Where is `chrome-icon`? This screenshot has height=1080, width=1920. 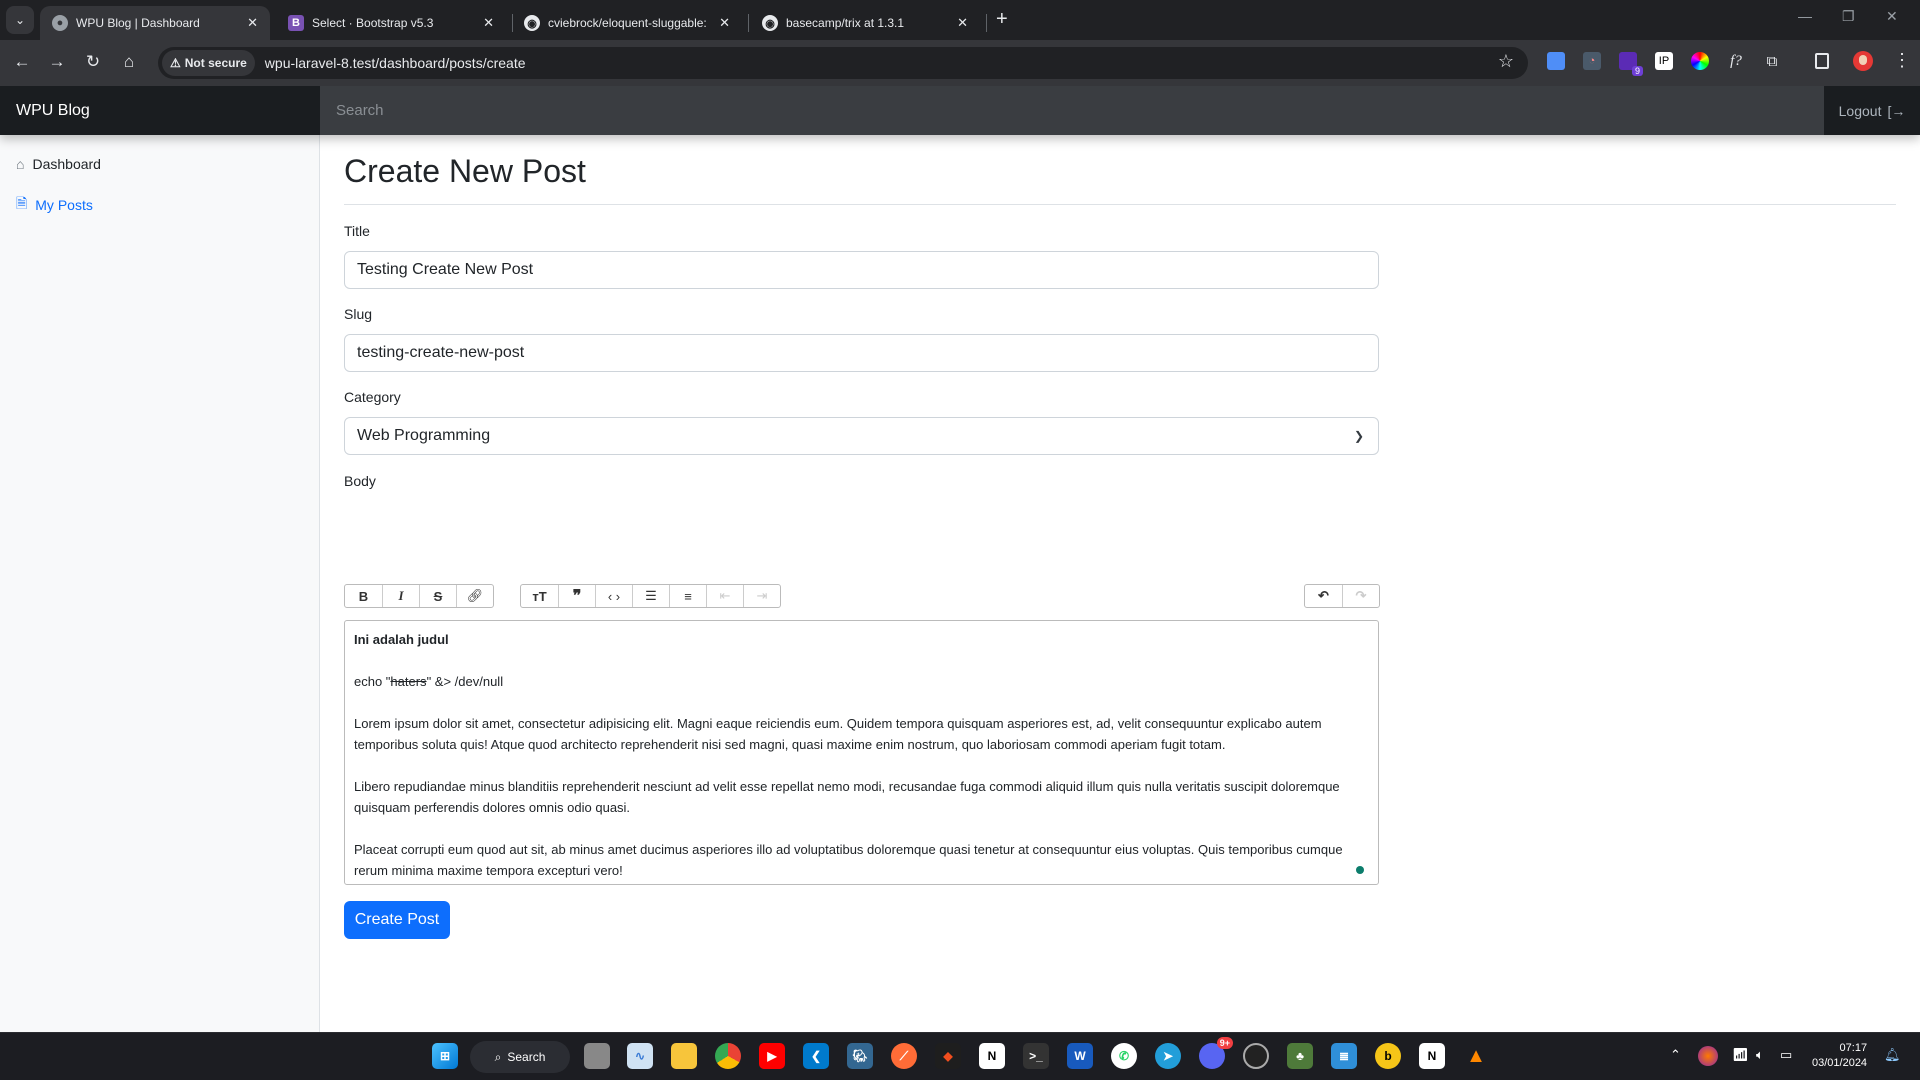
chrome-icon is located at coordinates (728, 1056).